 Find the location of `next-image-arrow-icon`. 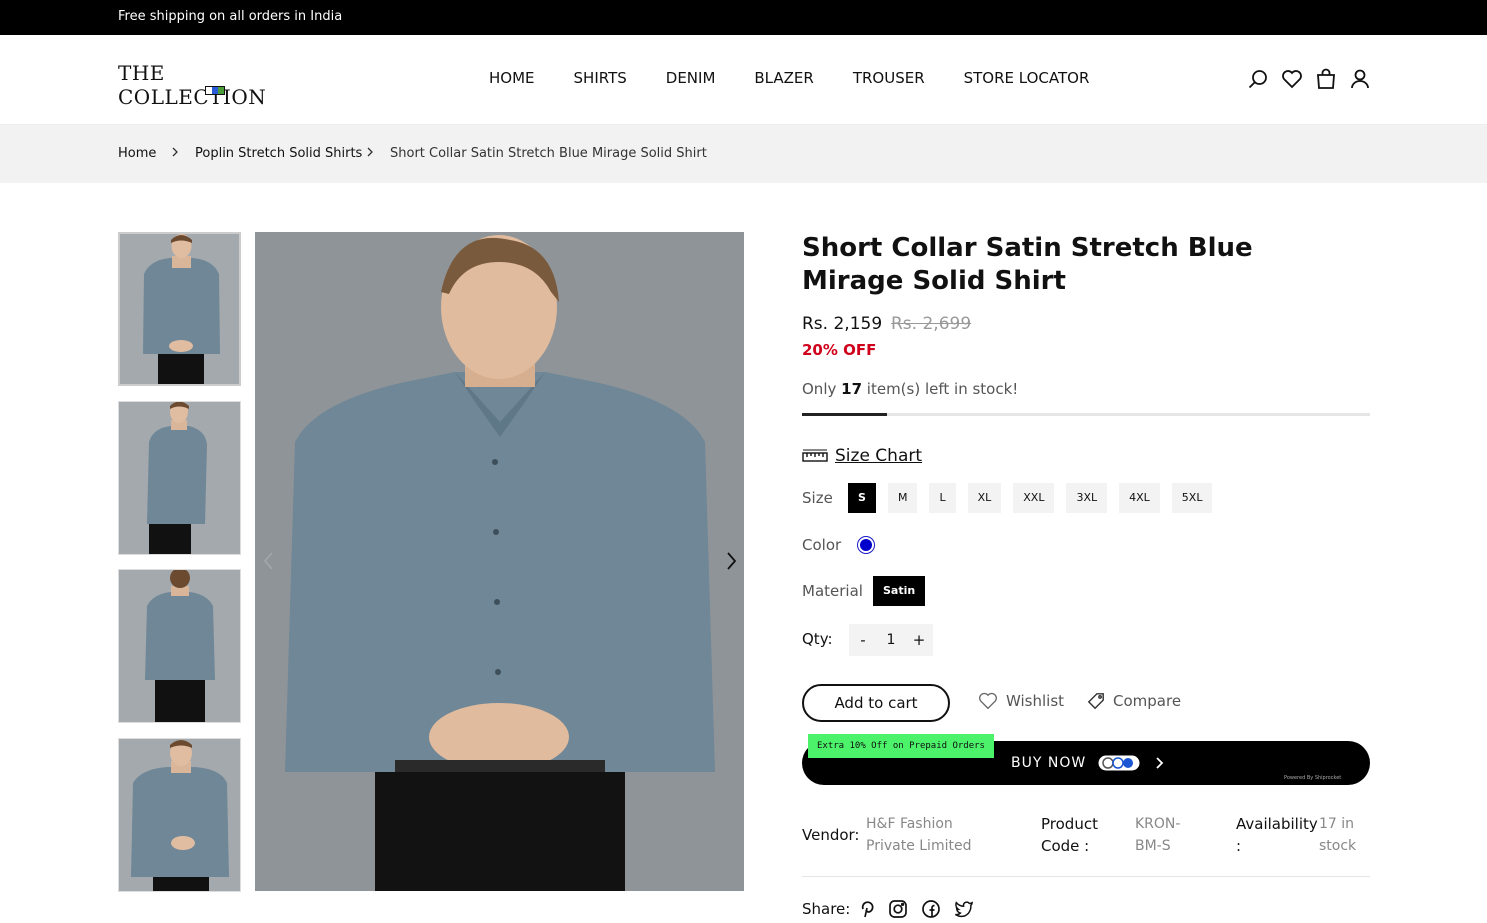

next-image-arrow-icon is located at coordinates (731, 561).